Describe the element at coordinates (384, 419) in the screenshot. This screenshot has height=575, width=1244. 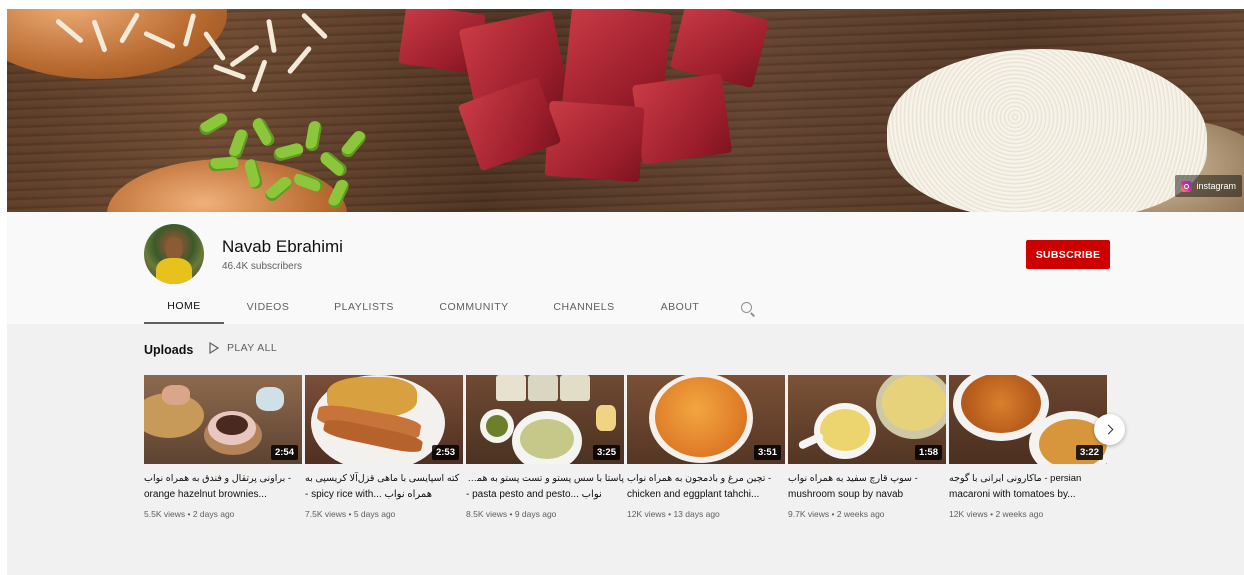
I see `video-thumbnail: 2:53` at that location.